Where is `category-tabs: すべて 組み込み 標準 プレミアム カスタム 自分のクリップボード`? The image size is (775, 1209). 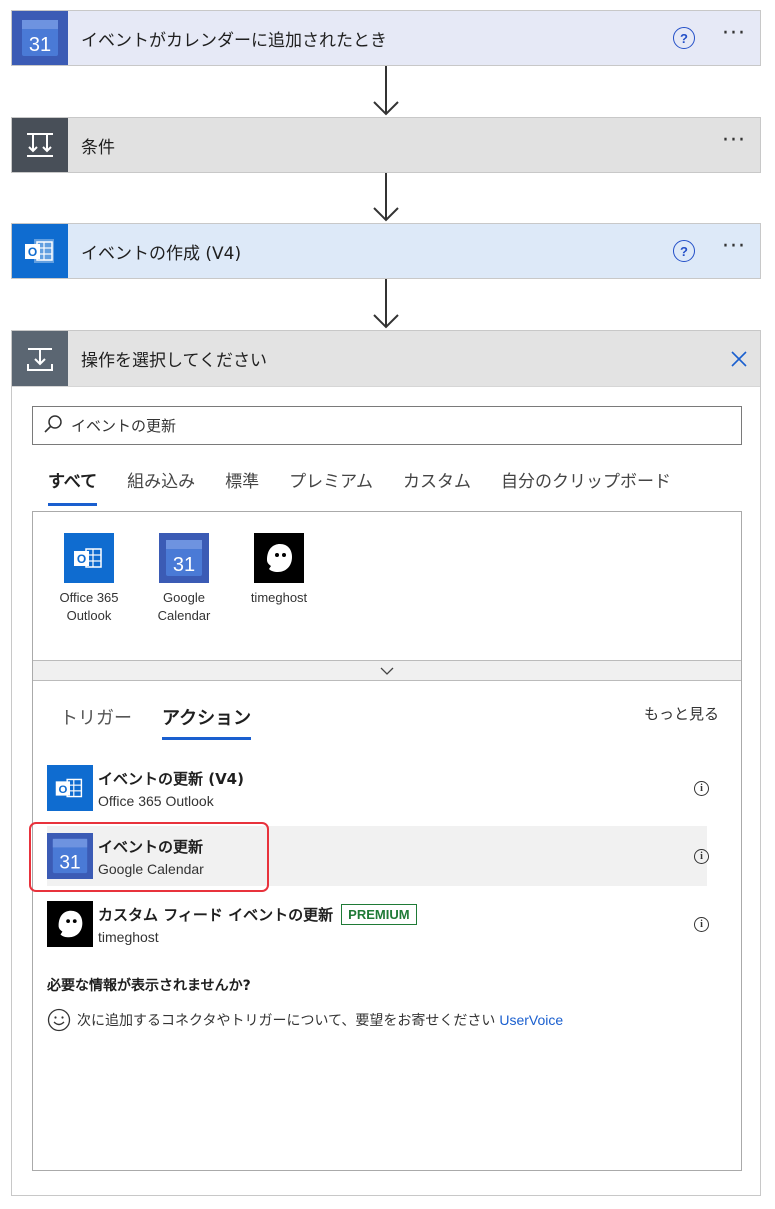
category-tabs: すべて 組み込み 標準 プレミアム カスタム 自分のクリップボード is located at coordinates (374, 486).